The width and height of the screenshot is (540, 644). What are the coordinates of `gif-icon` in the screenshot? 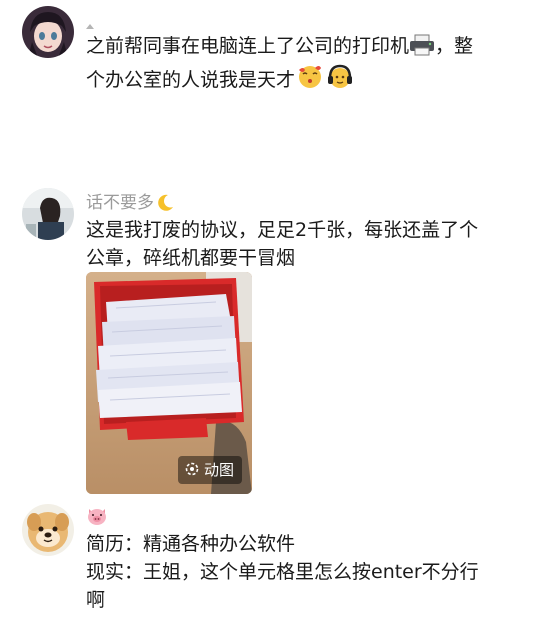 It's located at (192, 472).